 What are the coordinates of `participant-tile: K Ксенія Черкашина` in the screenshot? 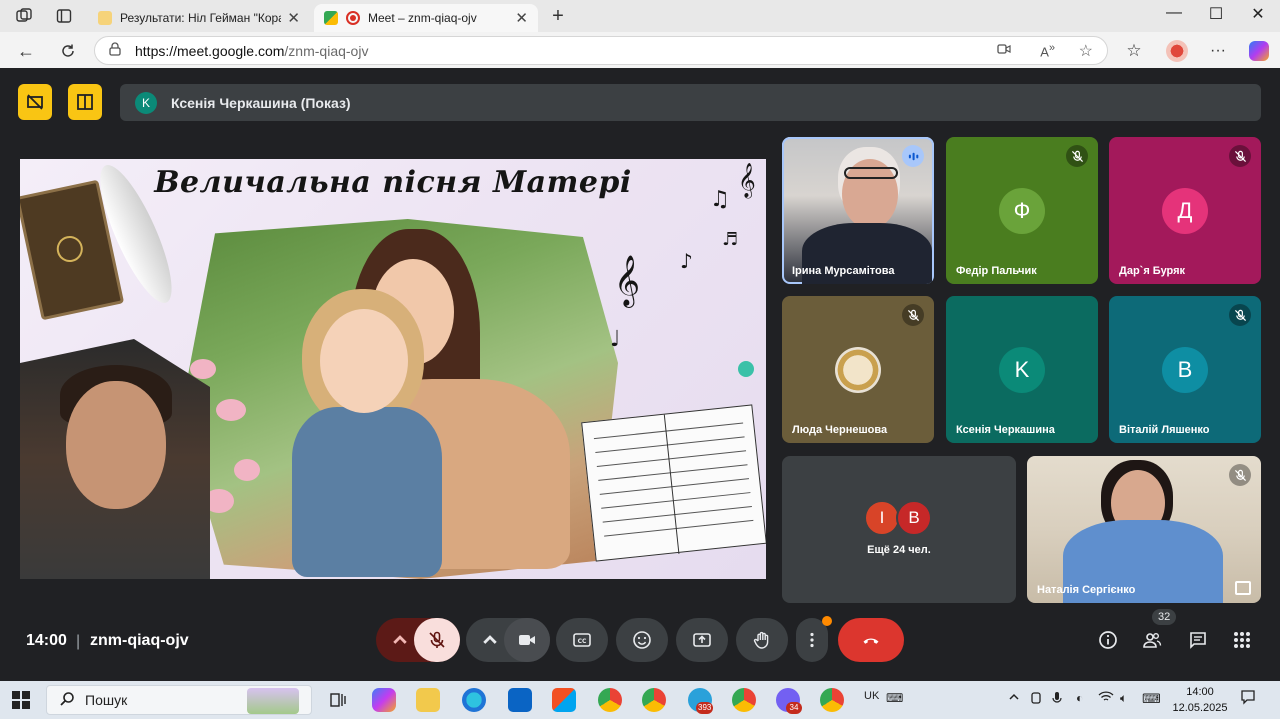 It's located at (1022, 369).